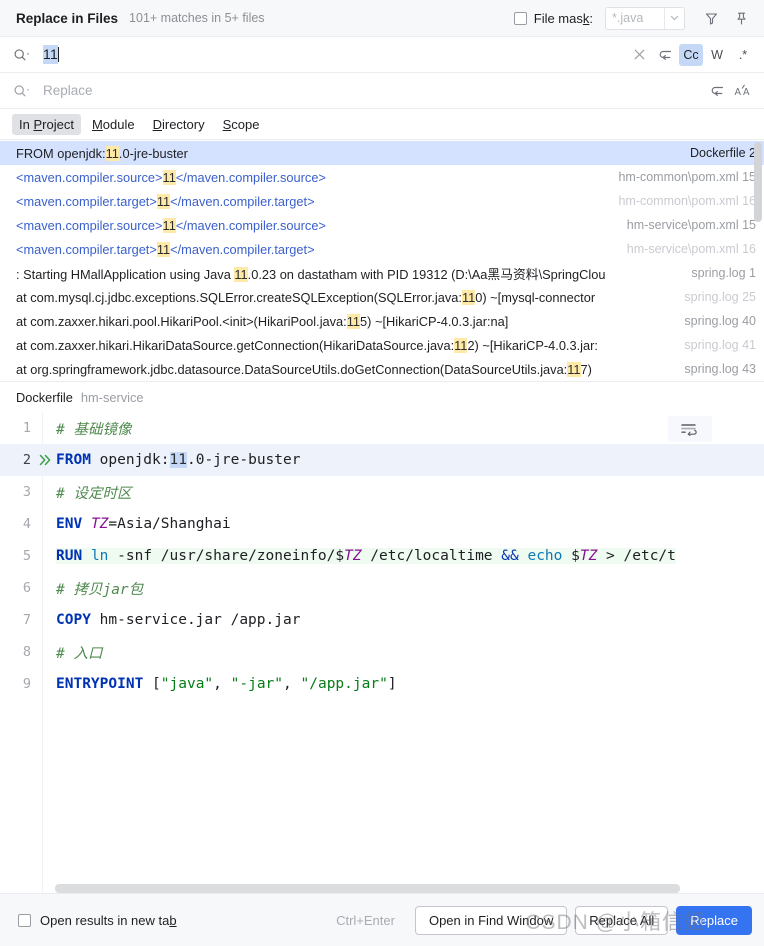 This screenshot has width=764, height=946. Describe the element at coordinates (599, 18) in the screenshot. I see `file-mask-group: File mask: *.java` at that location.